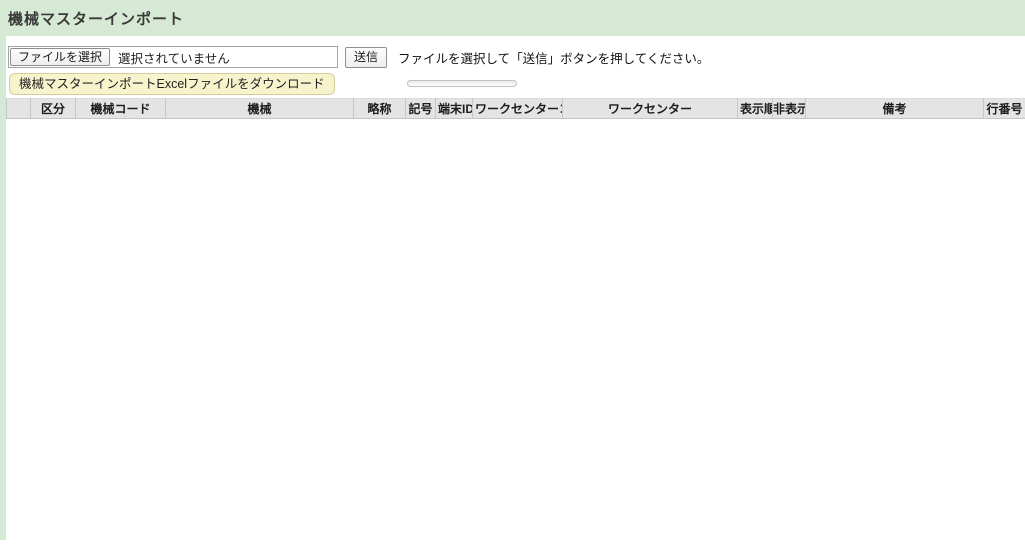  Describe the element at coordinates (120, 108) in the screenshot. I see `column-header-machine-code: 機械コード` at that location.